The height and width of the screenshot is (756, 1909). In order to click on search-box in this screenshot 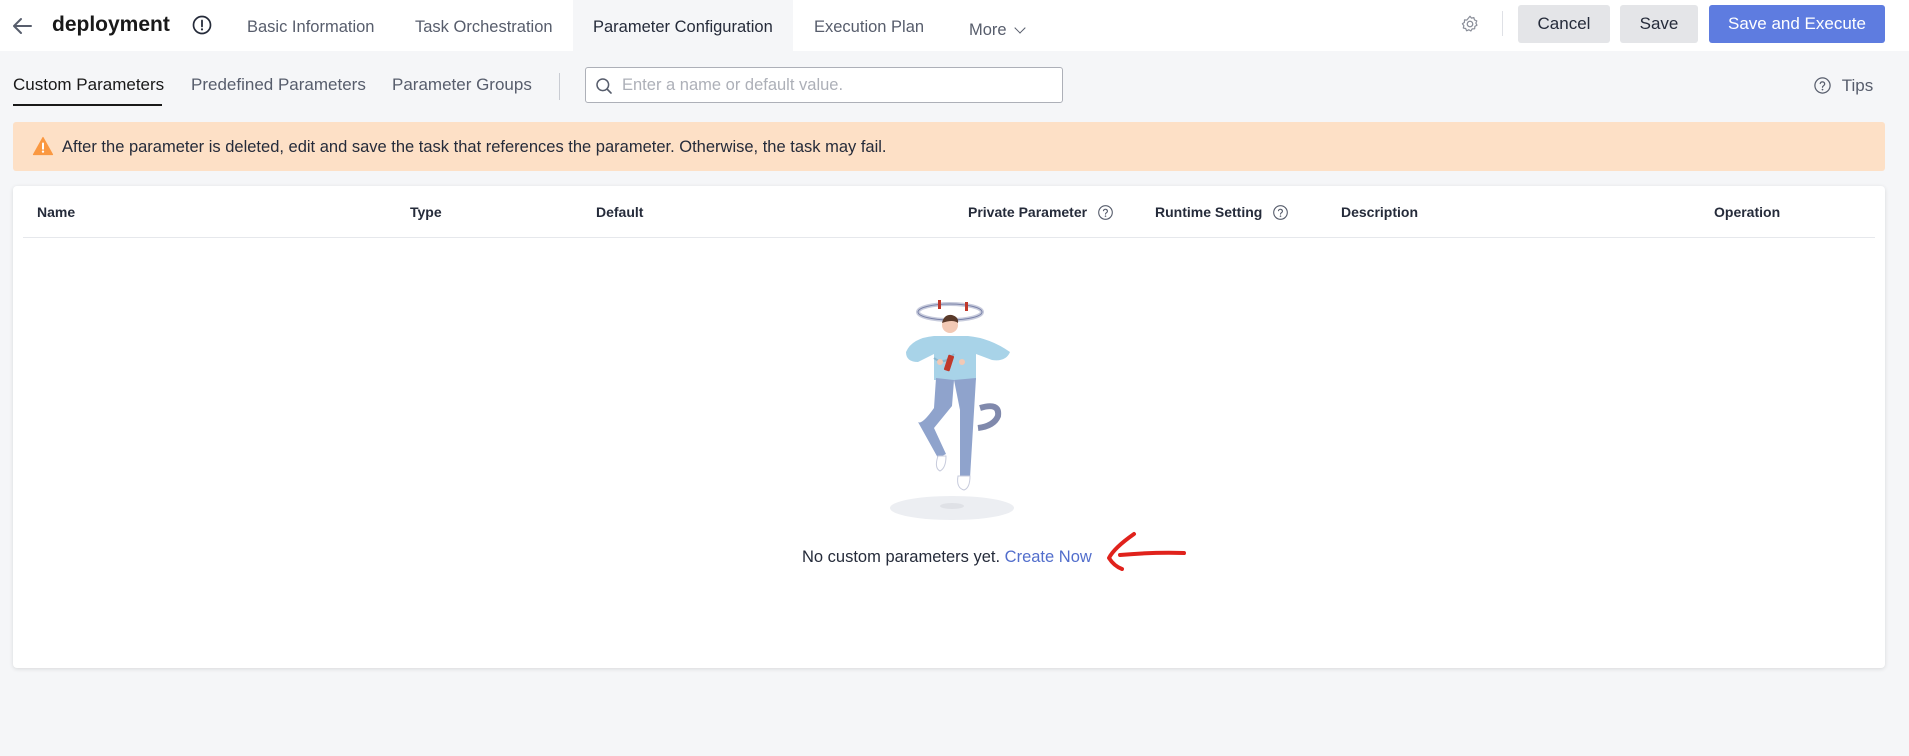, I will do `click(824, 85)`.